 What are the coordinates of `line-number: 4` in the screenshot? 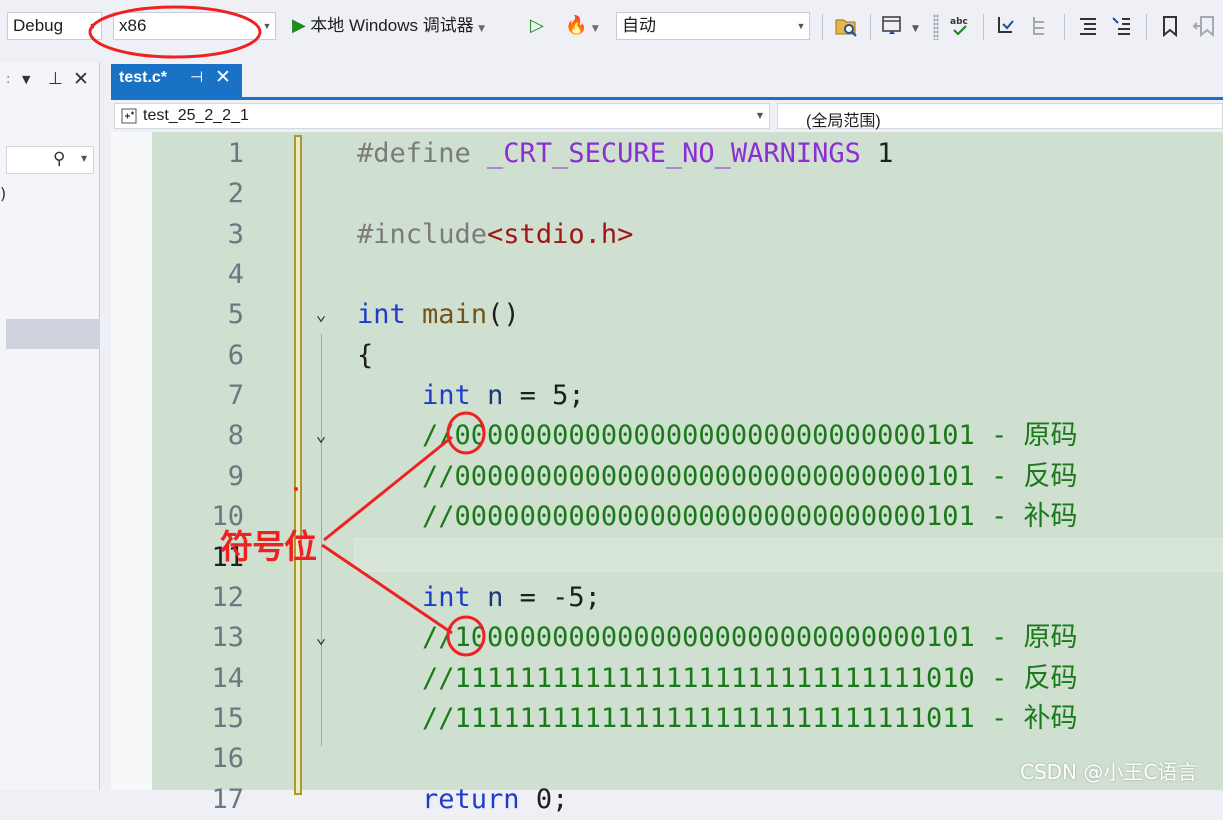 It's located at (235, 275).